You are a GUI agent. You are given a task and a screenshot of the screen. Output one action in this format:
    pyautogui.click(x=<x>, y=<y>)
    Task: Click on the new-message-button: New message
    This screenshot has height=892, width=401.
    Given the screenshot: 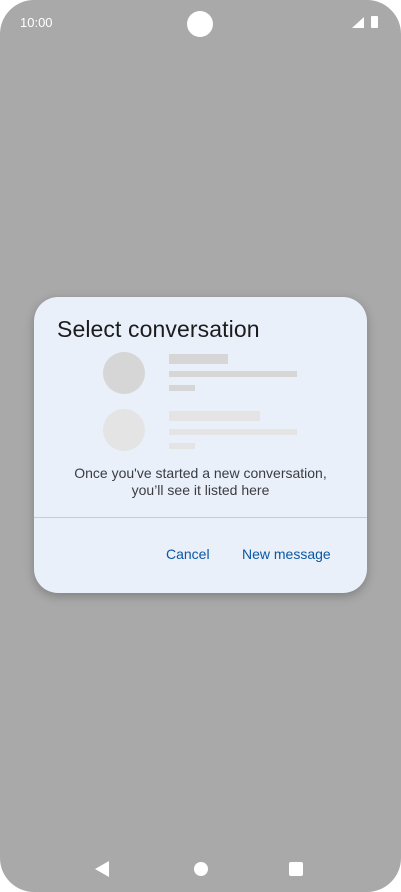 What is the action you would take?
    pyautogui.click(x=286, y=554)
    